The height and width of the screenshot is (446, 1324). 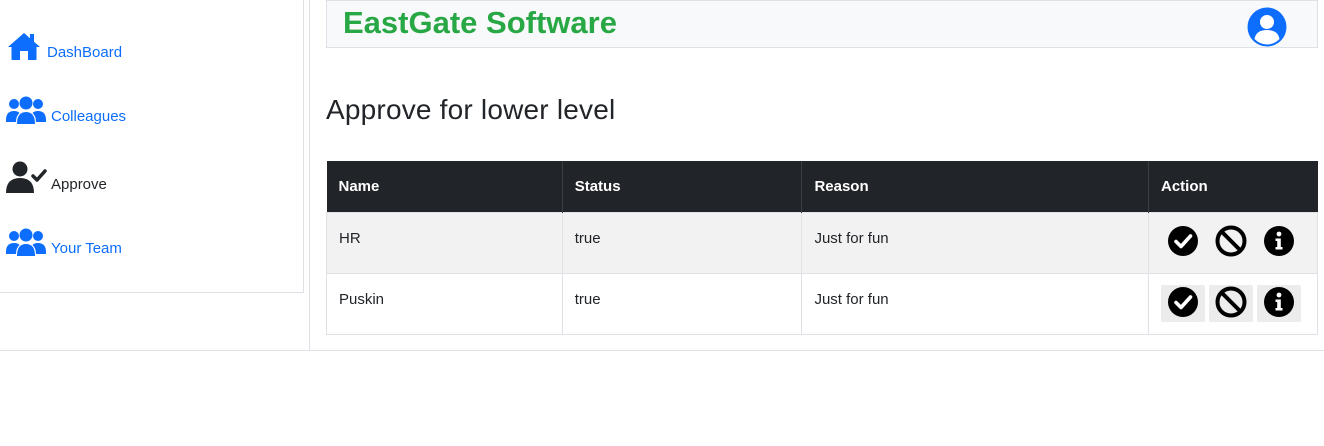 I want to click on top-navbar: EastGate Software, so click(x=822, y=24).